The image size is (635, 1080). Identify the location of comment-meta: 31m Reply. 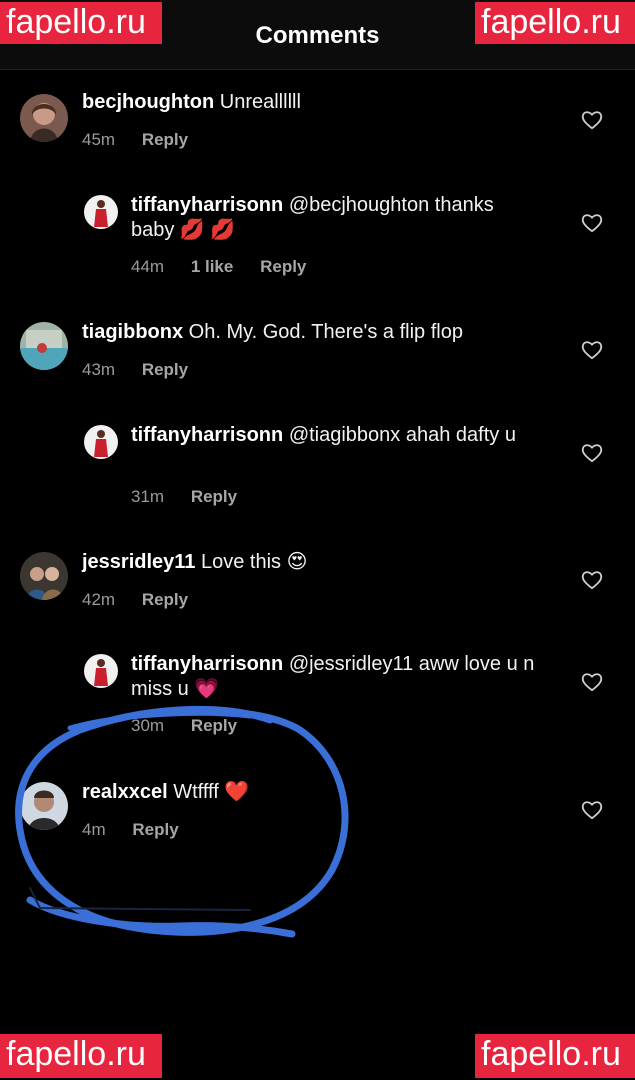
(195, 497).